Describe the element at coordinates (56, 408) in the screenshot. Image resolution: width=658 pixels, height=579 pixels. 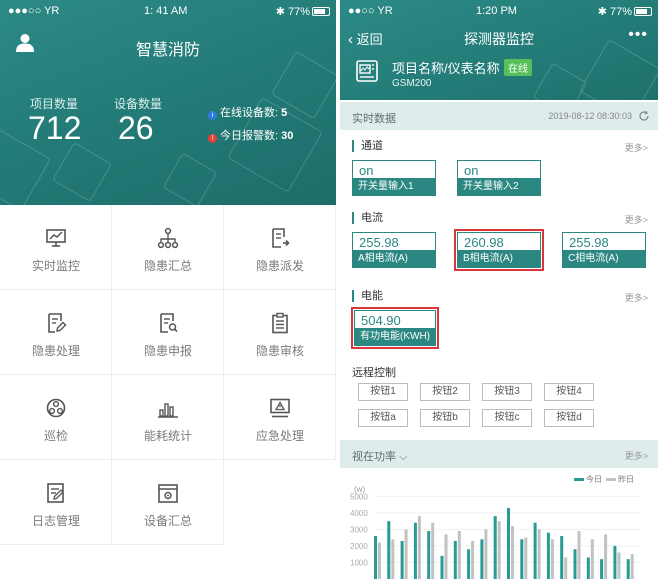
I see `patrol-icon` at that location.